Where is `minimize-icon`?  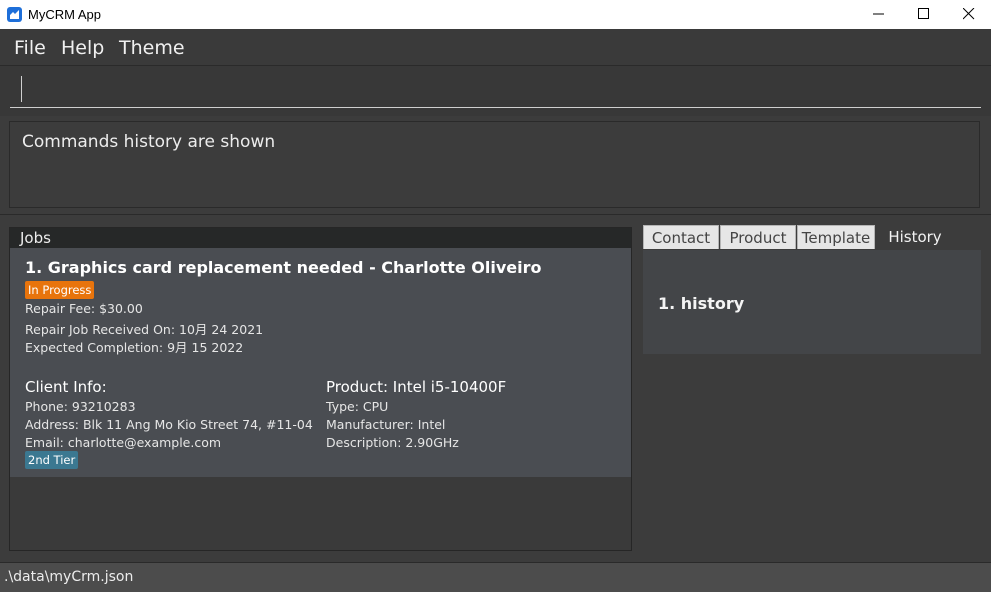 minimize-icon is located at coordinates (878, 14).